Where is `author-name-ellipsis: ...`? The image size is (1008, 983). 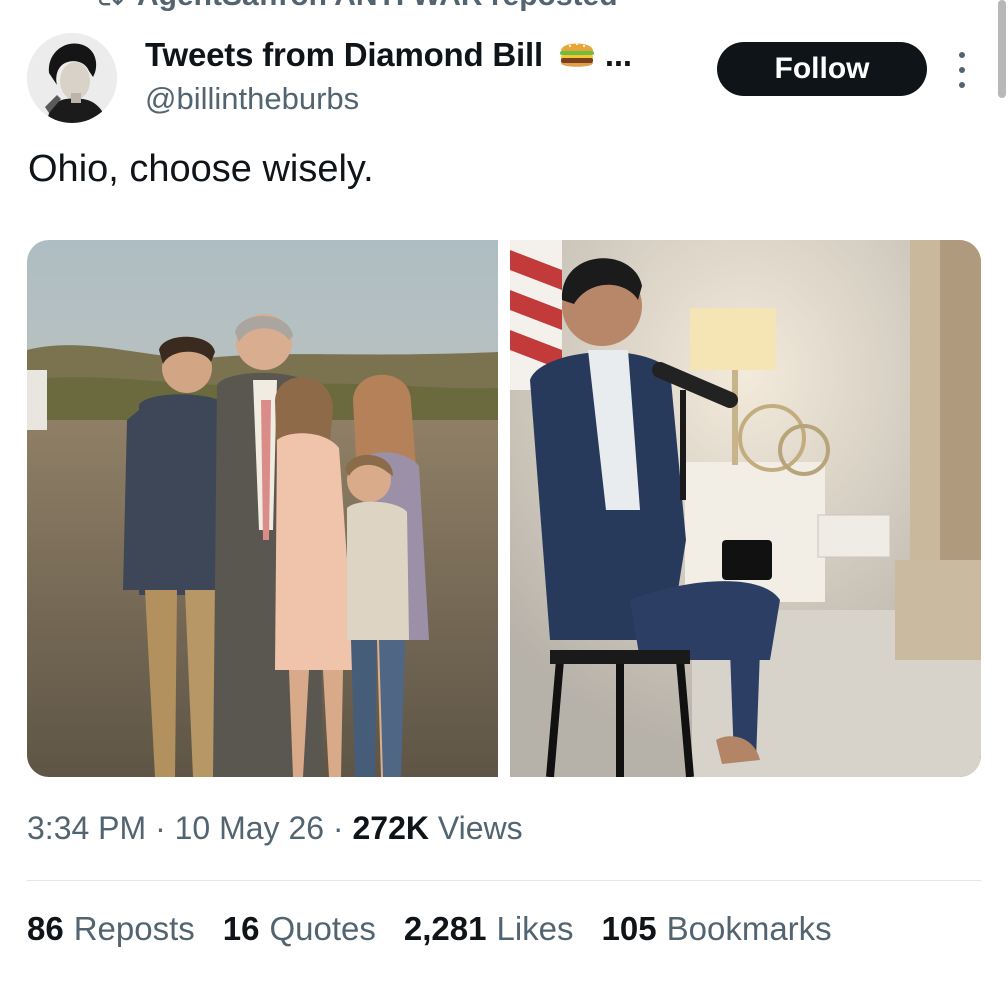 author-name-ellipsis: ... is located at coordinates (618, 54).